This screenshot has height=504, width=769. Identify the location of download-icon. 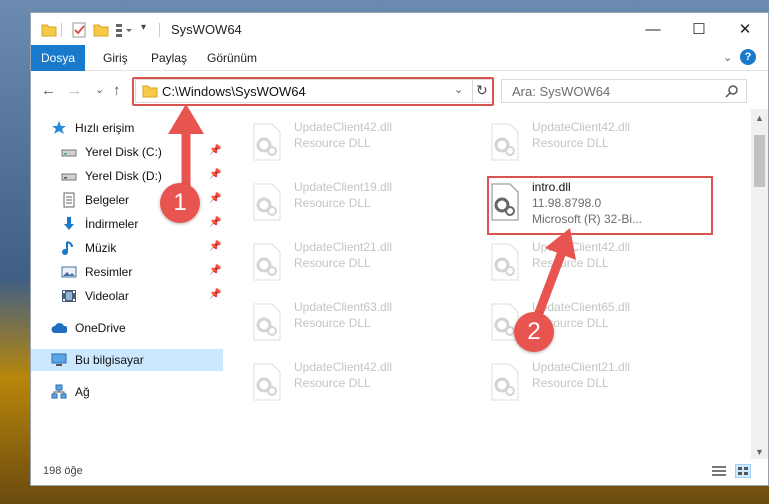
(69, 223).